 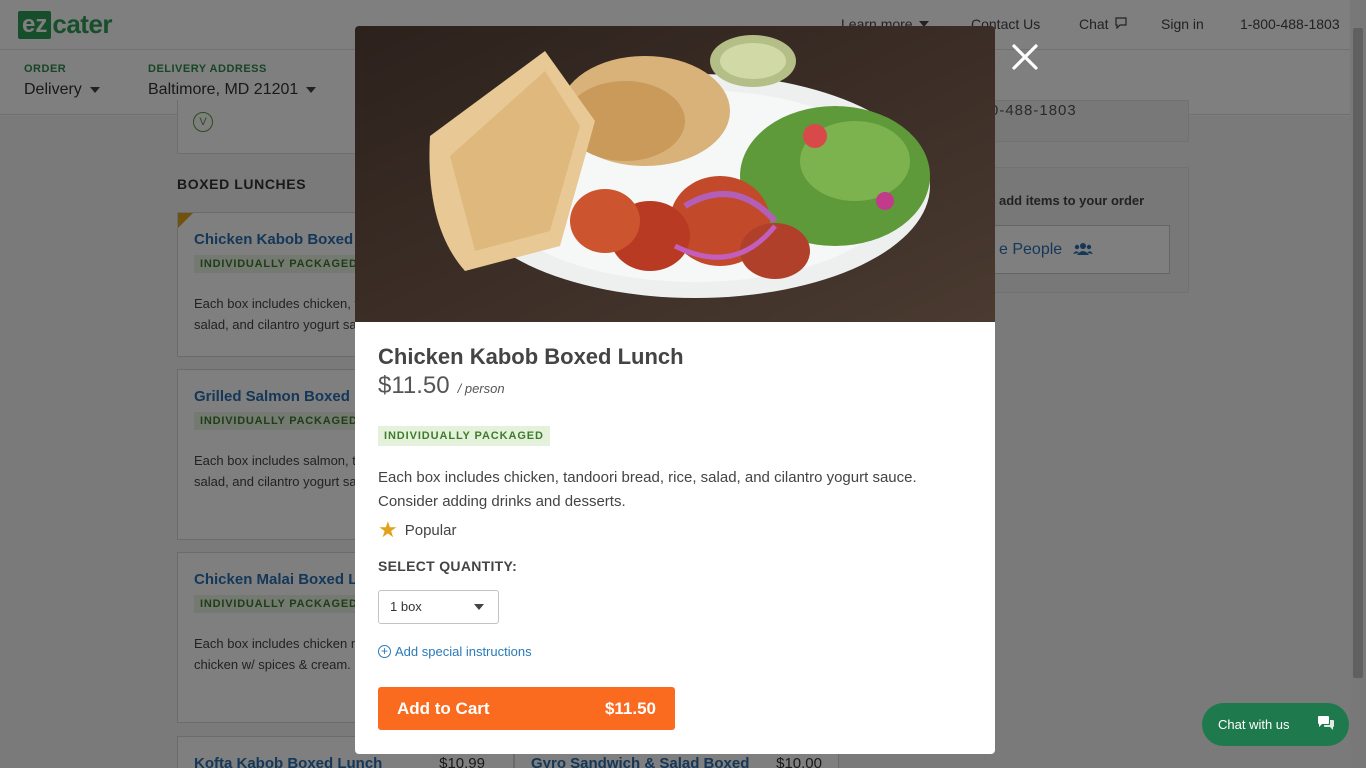 What do you see at coordinates (448, 566) in the screenshot?
I see `quantity-label: SELECT QUANTITY:` at bounding box center [448, 566].